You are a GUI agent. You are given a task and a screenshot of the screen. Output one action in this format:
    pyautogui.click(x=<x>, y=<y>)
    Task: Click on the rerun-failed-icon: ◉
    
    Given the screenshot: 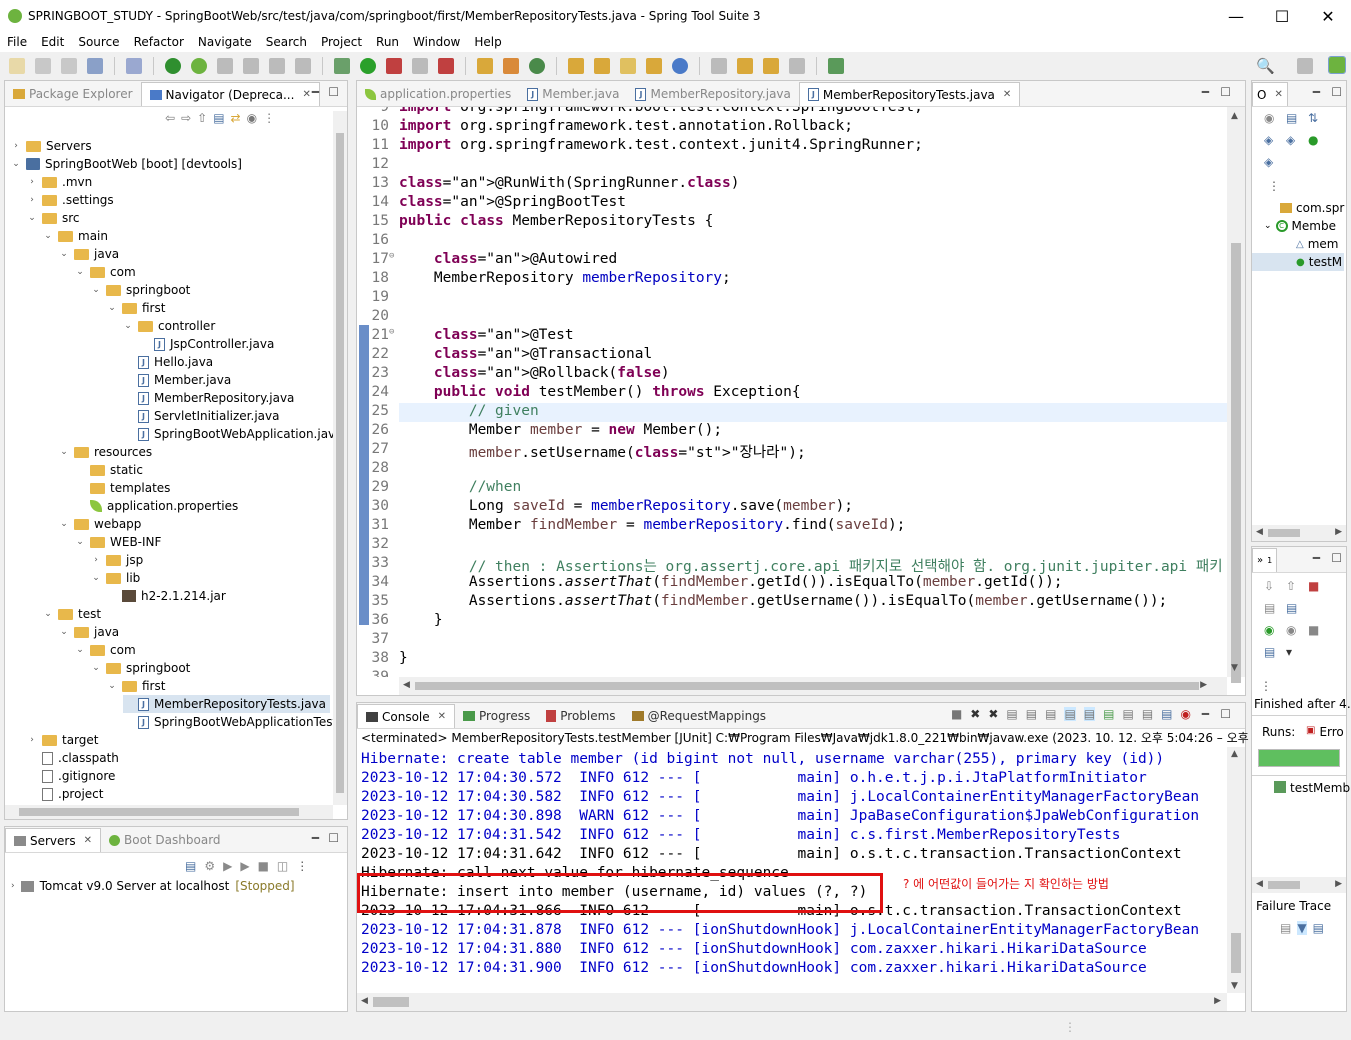 What is the action you would take?
    pyautogui.click(x=1297, y=630)
    